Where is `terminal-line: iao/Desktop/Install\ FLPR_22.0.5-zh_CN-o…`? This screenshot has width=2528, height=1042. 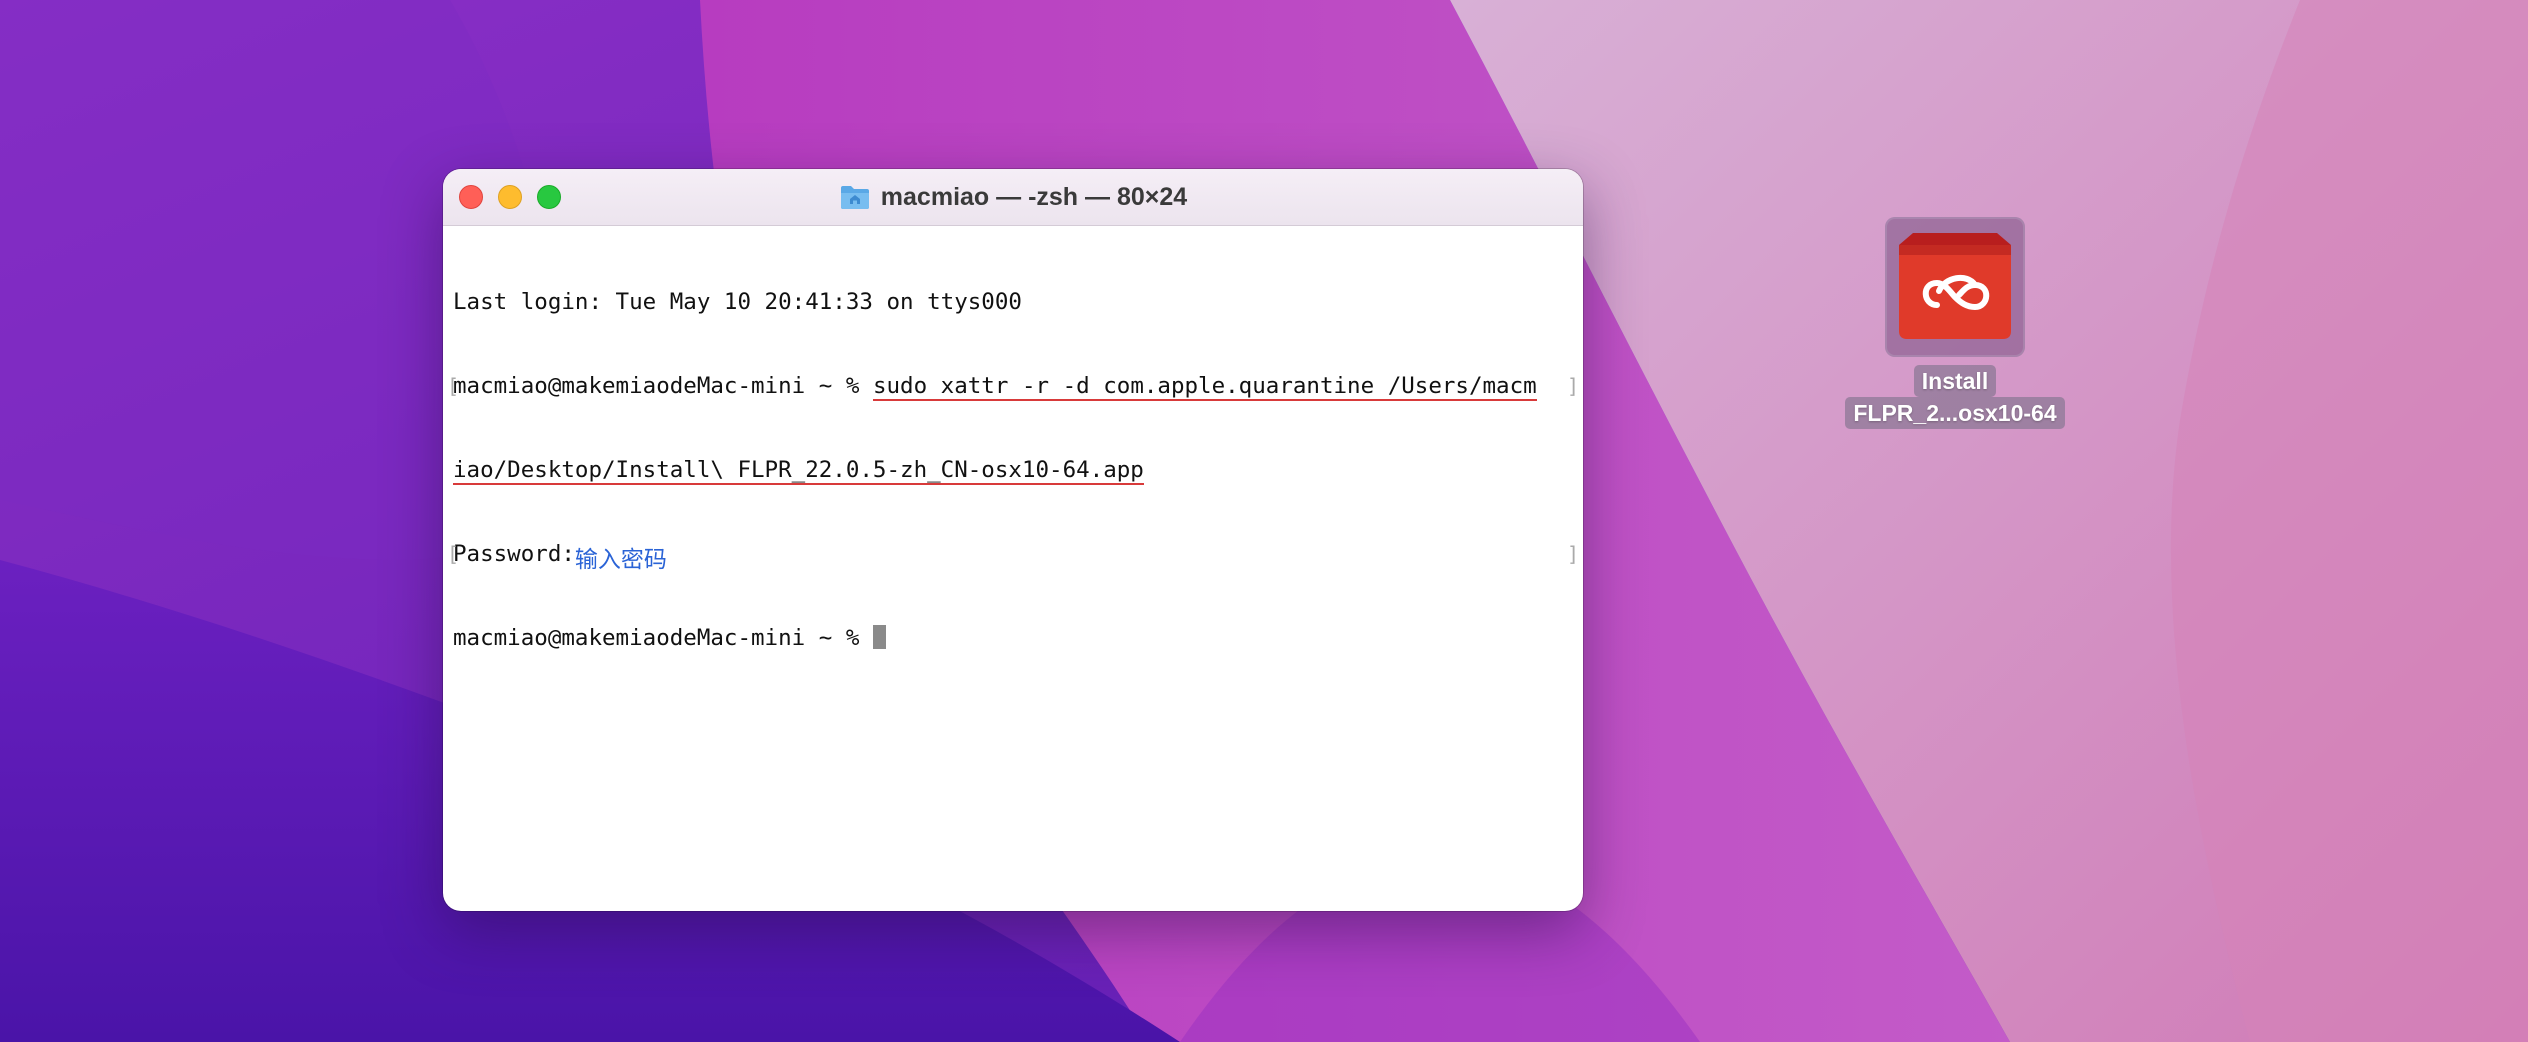
terminal-line: iao/Desktop/Install\ FLPR_22.0.5-zh_CN-o… is located at coordinates (1013, 470).